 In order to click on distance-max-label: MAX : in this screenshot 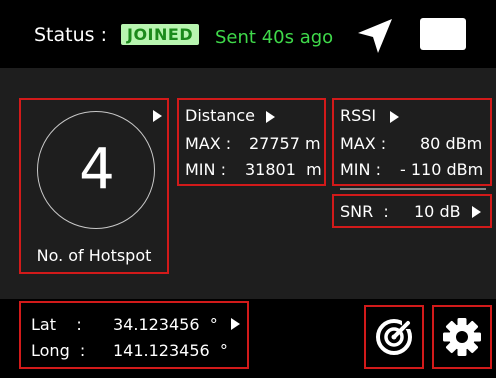, I will do `click(208, 143)`.